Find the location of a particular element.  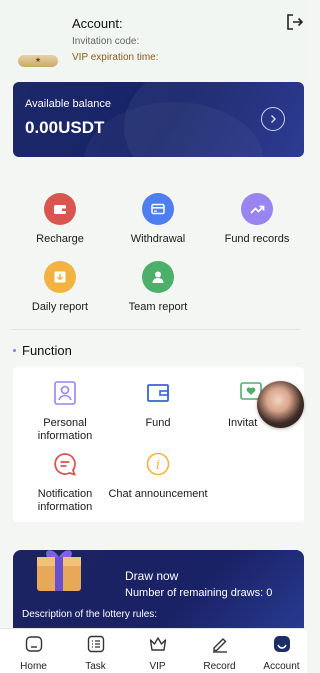

nav-home: Home is located at coordinates (33, 653).